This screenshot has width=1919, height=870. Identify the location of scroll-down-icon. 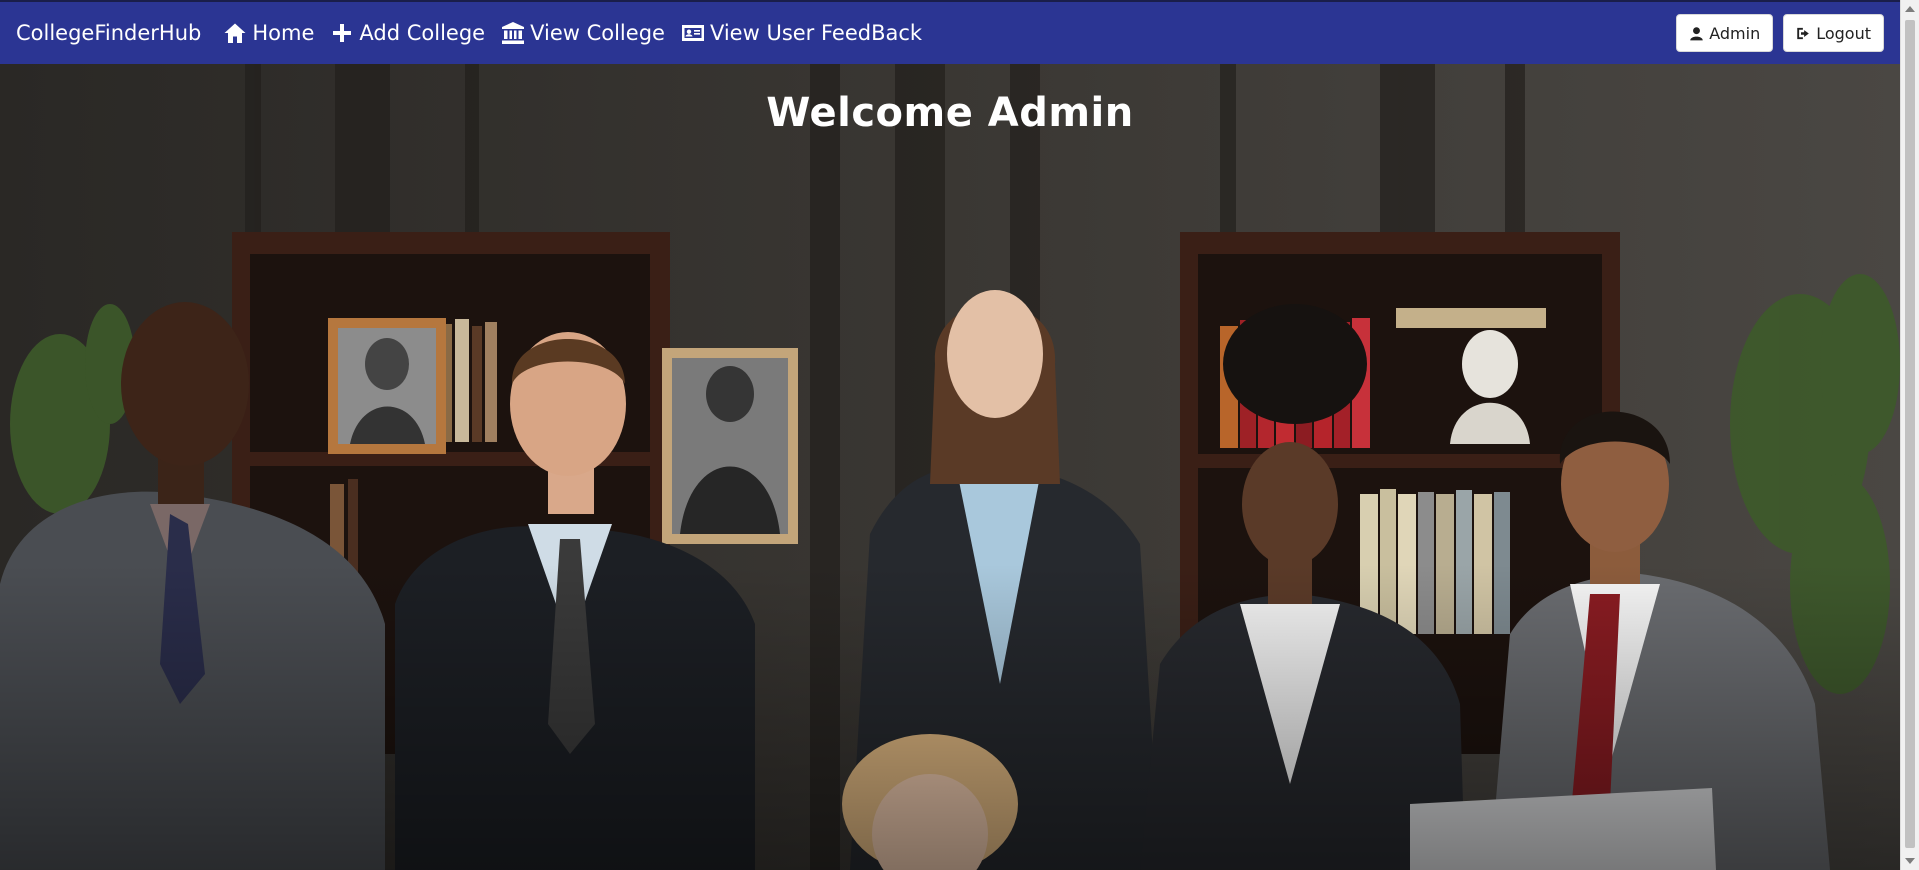
(1910, 861).